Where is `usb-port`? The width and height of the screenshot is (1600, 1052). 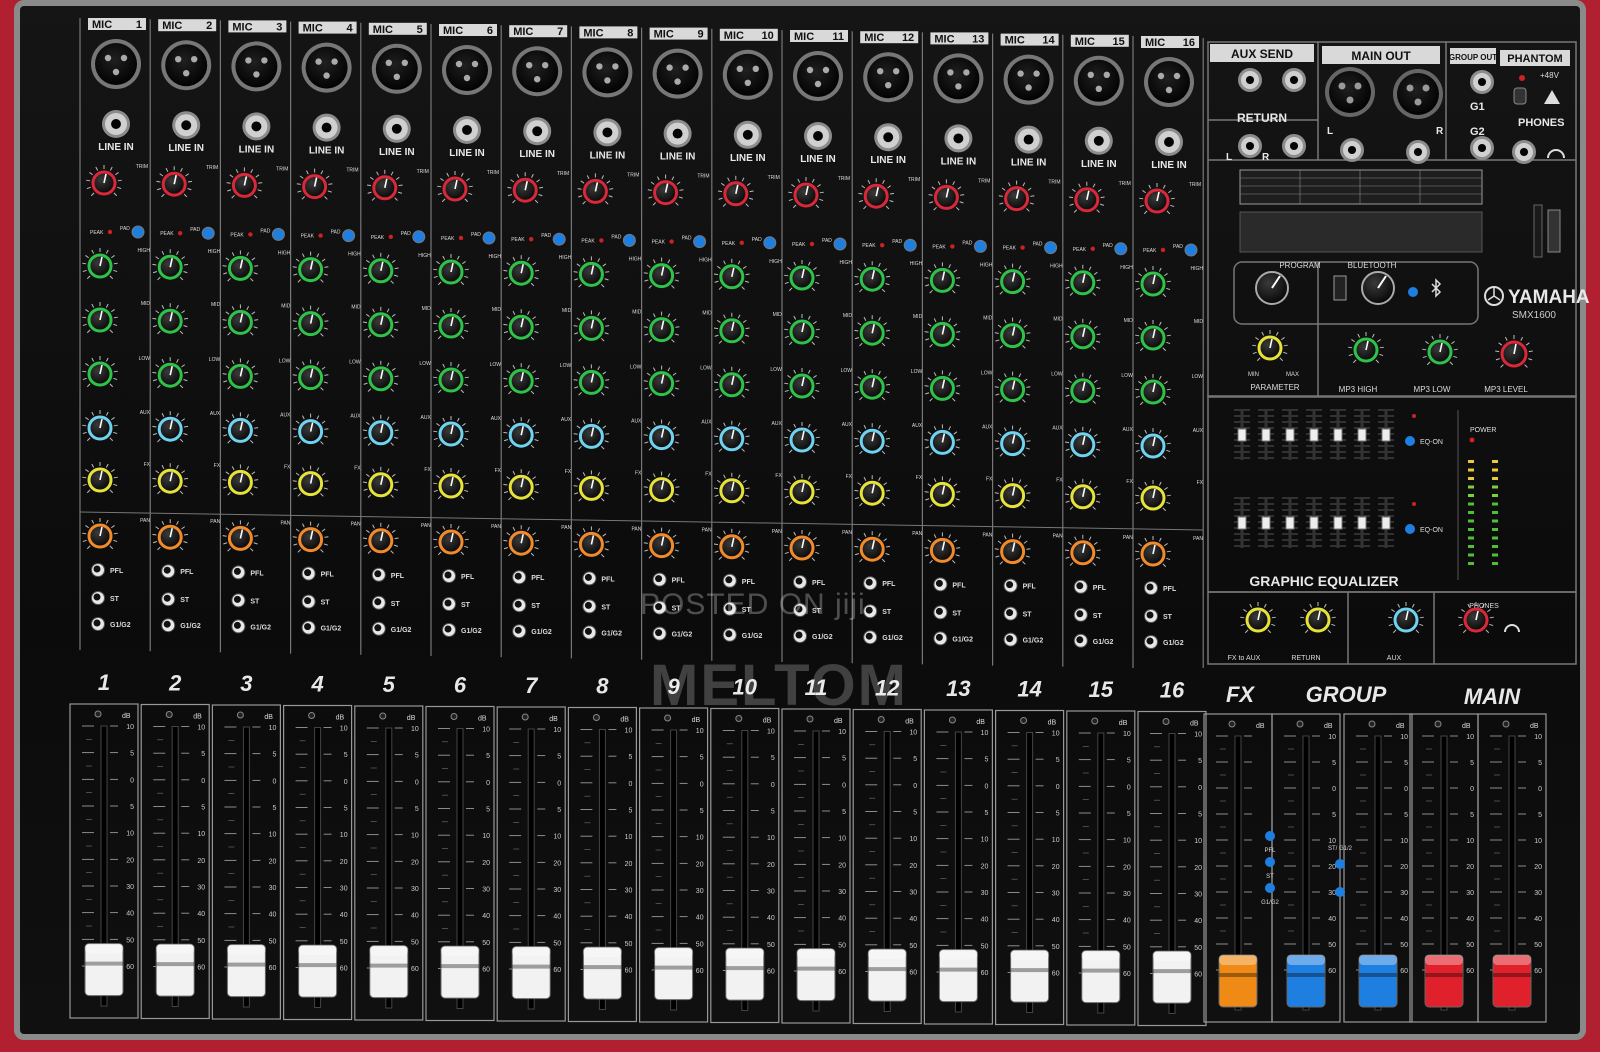 usb-port is located at coordinates (1554, 231).